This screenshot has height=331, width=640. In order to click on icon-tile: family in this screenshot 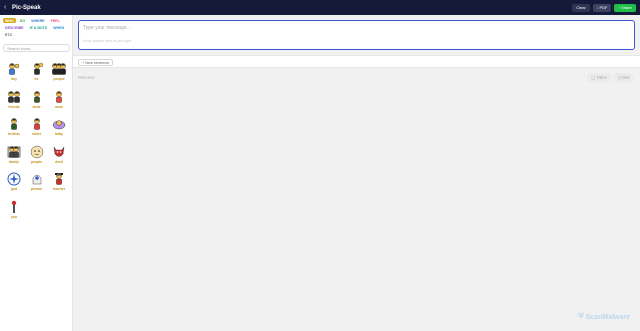, I will do `click(14, 158)`.